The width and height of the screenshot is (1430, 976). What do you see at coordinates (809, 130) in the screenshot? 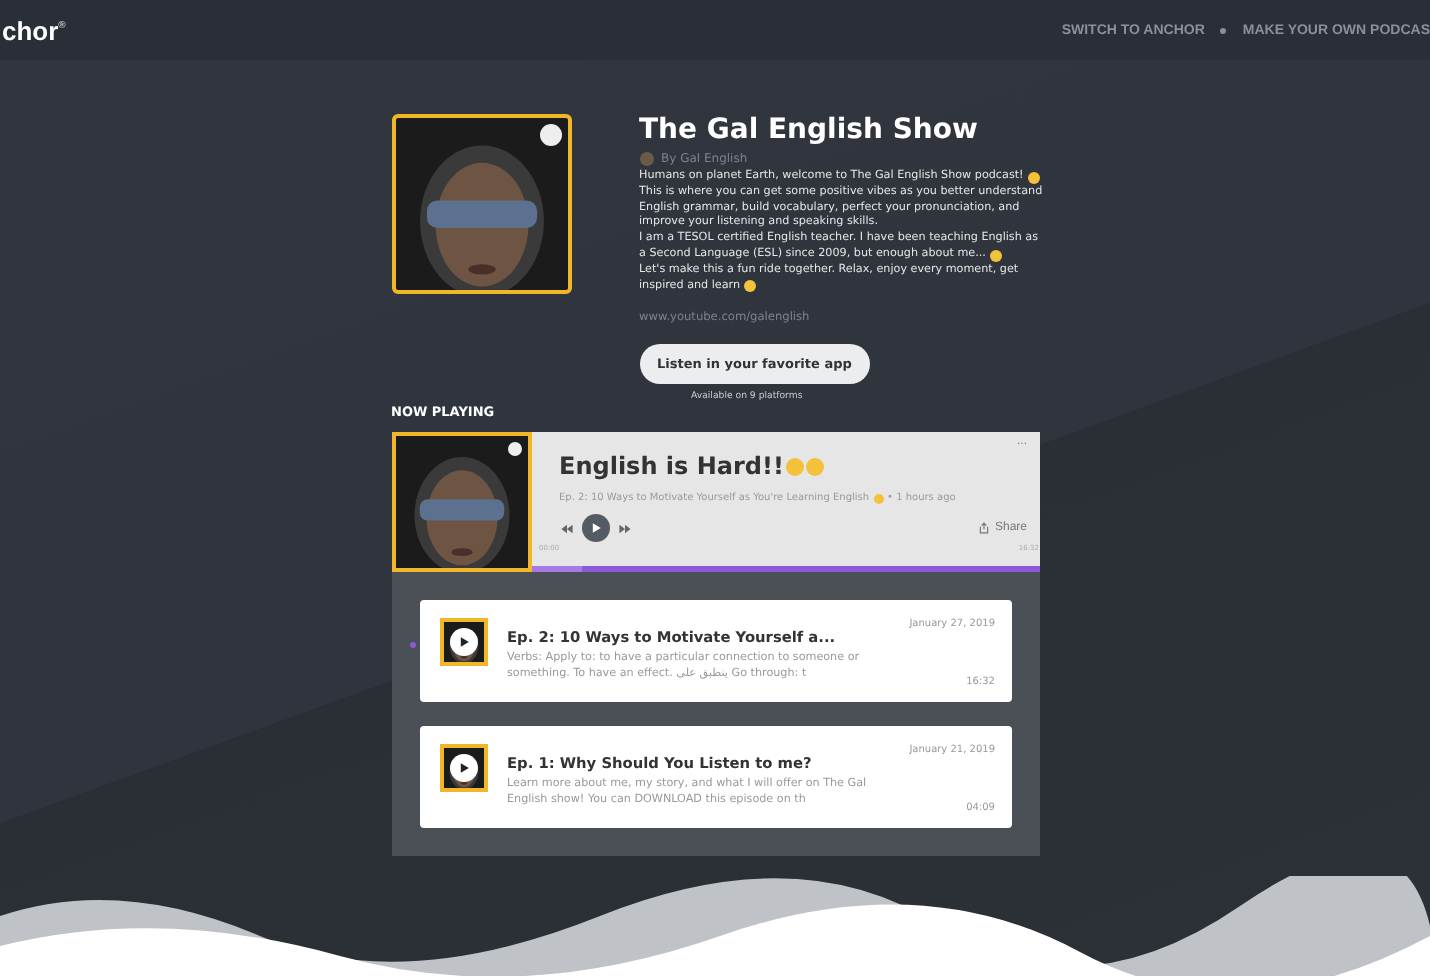
I see `podcast-title: The Gal English Show` at bounding box center [809, 130].